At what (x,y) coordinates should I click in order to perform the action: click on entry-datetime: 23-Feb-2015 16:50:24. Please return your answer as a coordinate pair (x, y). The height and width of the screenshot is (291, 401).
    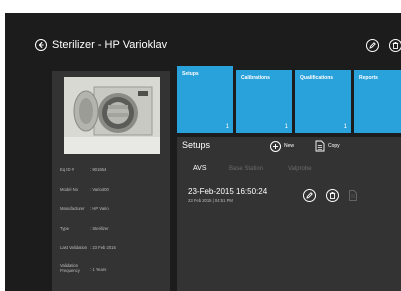
    Looking at the image, I should click on (228, 191).